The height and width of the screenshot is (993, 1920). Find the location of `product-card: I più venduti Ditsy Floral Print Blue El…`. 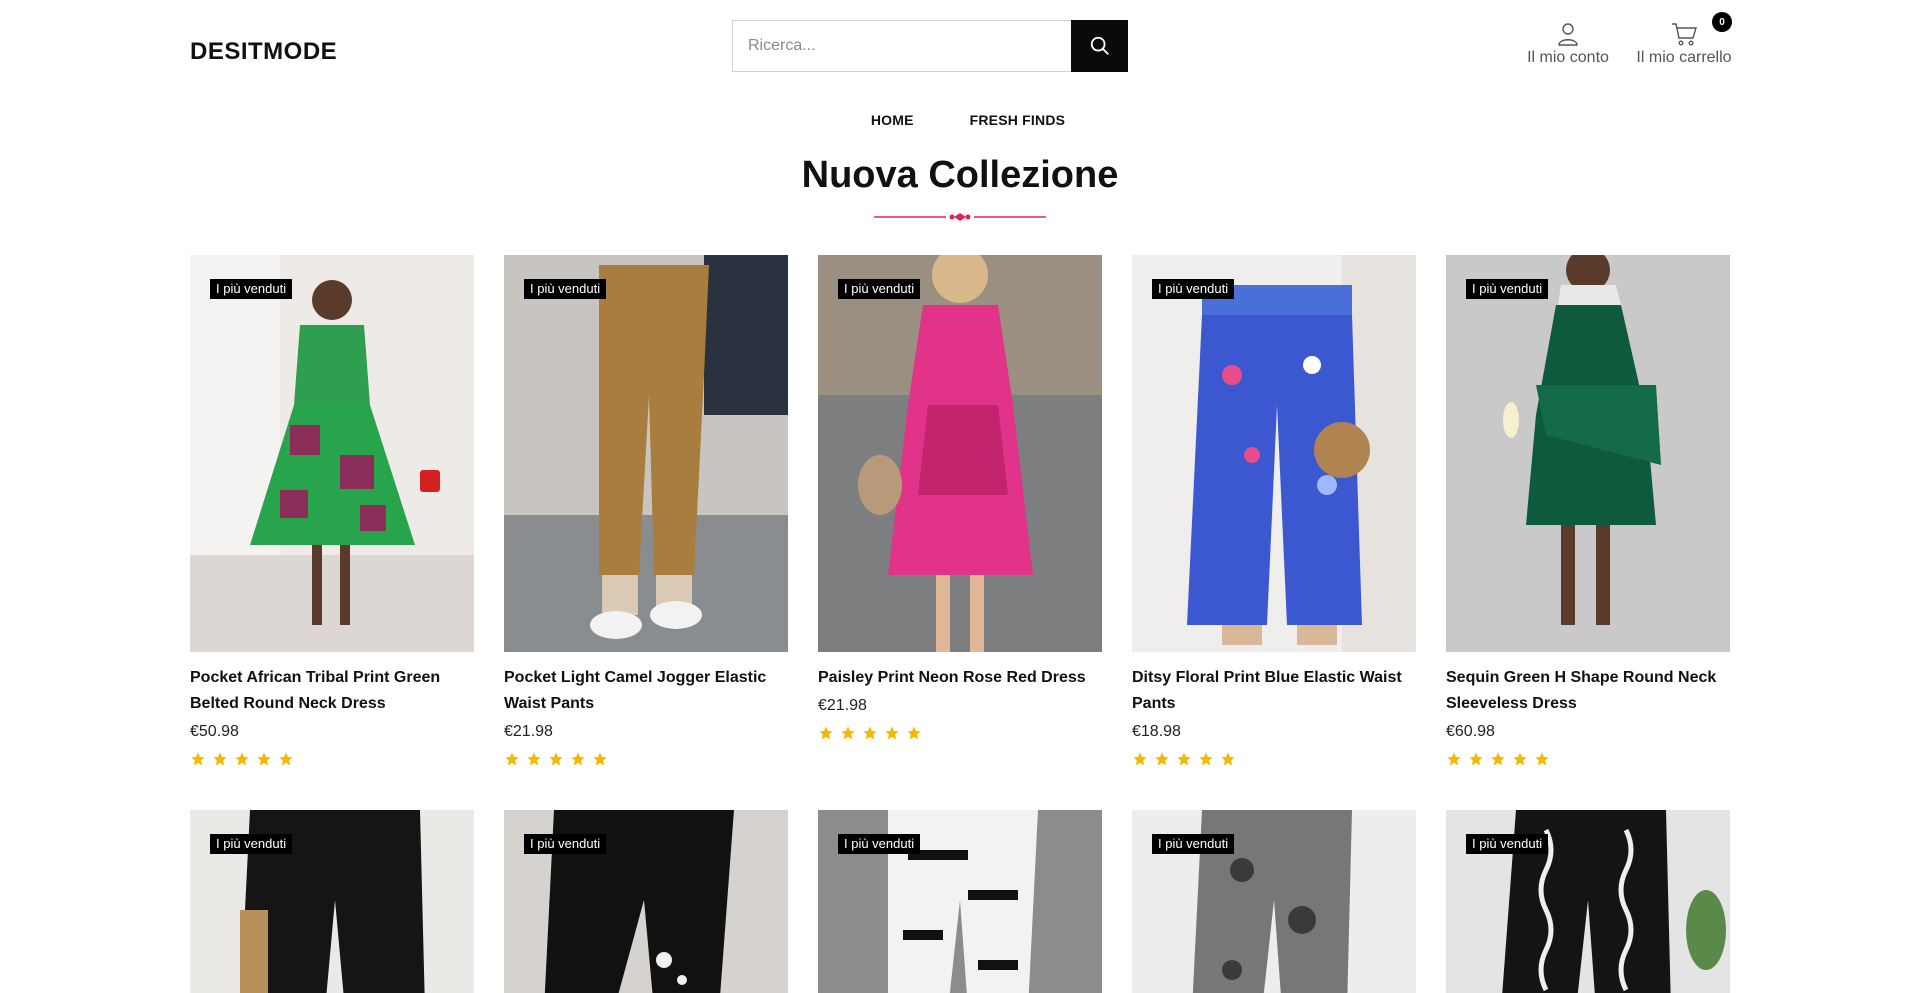

product-card: I più venduti Ditsy Floral Print Blue El… is located at coordinates (1274, 511).